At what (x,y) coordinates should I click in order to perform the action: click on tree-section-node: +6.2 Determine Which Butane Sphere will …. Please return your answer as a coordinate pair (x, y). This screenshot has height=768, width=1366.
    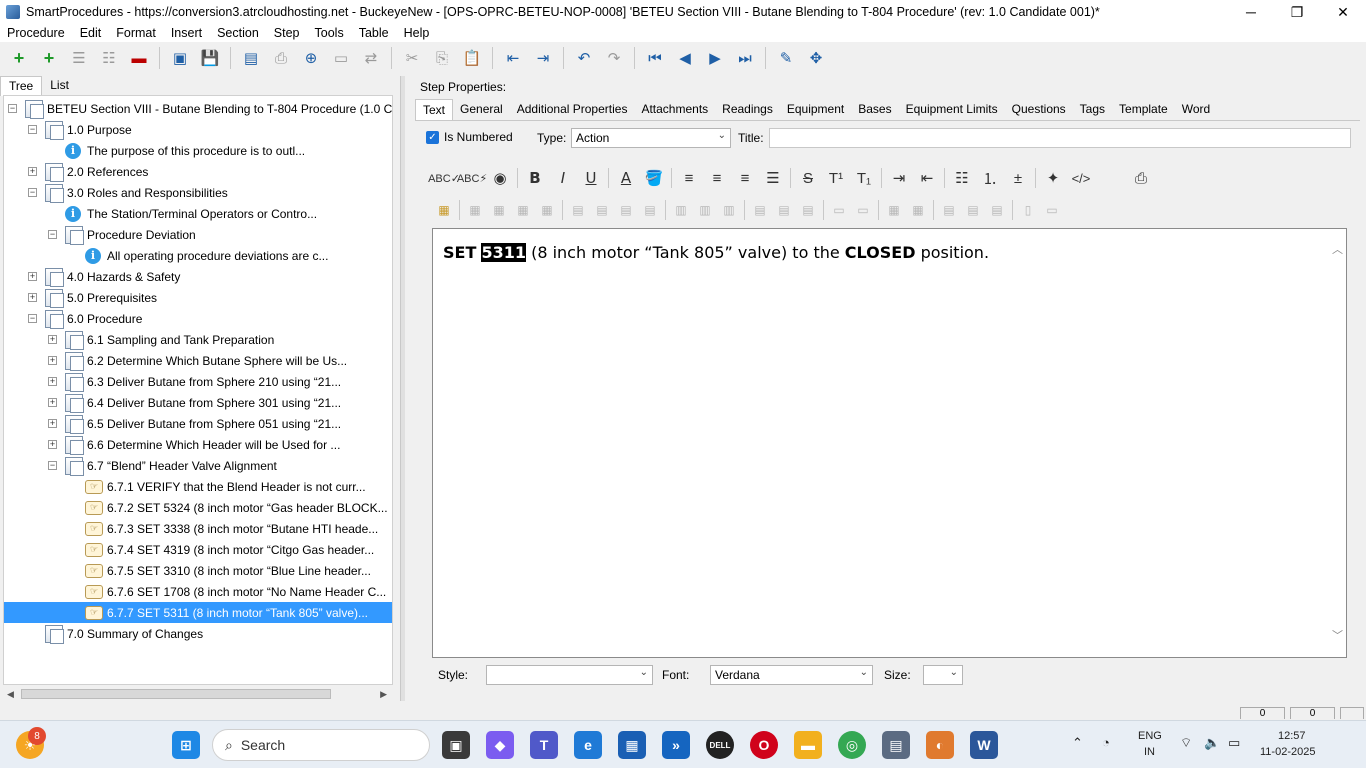
    Looking at the image, I should click on (197, 360).